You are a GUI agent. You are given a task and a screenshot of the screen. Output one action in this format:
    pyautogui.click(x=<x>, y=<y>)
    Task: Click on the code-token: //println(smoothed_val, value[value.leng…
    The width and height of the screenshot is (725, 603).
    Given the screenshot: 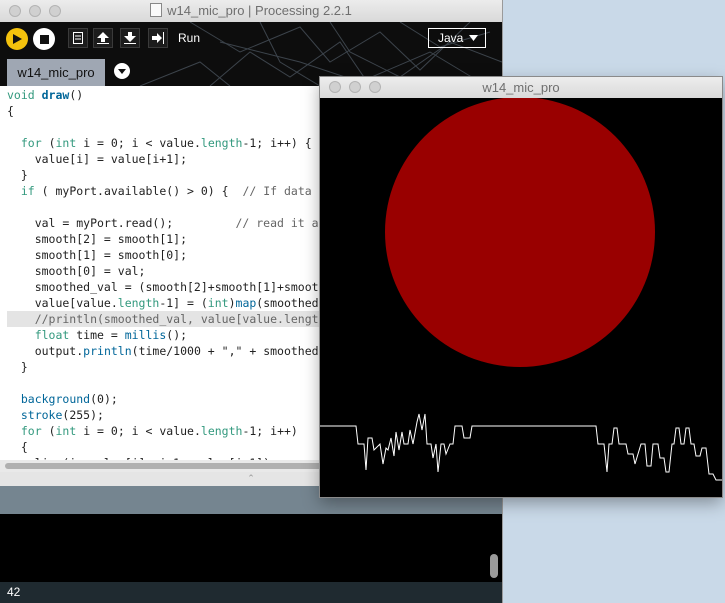 What is the action you would take?
    pyautogui.click(x=163, y=319)
    